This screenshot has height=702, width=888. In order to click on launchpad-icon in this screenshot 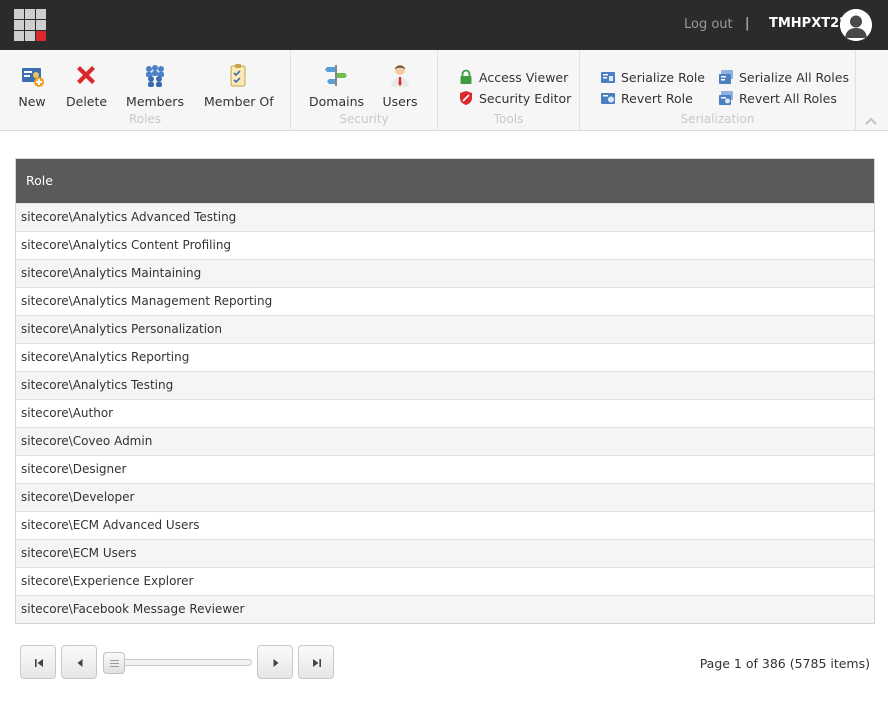, I will do `click(30, 25)`.